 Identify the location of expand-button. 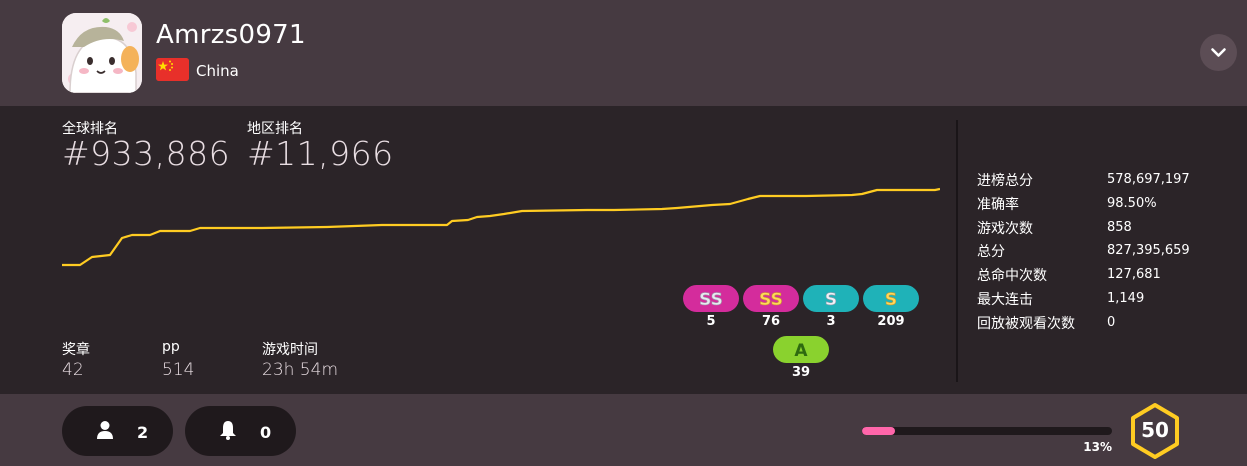
(1218, 52).